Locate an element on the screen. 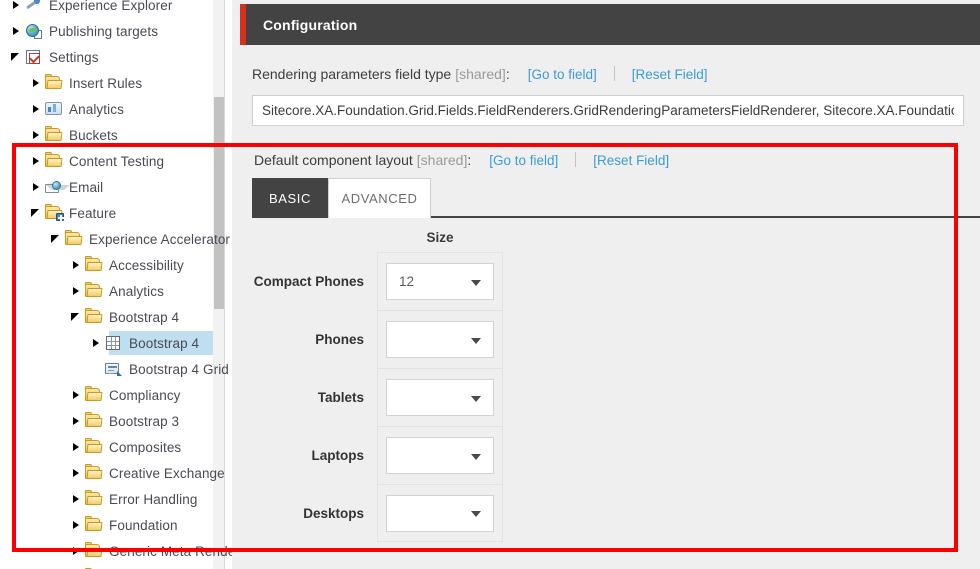 The height and width of the screenshot is (569, 980). rendering-parameters-field-type-input is located at coordinates (608, 110).